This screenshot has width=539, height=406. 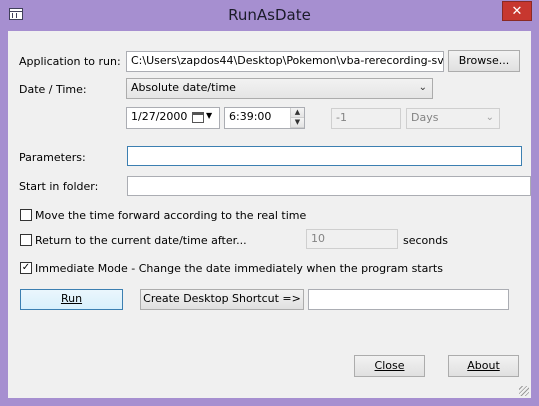 I want to click on offset-unit-value: Days, so click(x=425, y=117).